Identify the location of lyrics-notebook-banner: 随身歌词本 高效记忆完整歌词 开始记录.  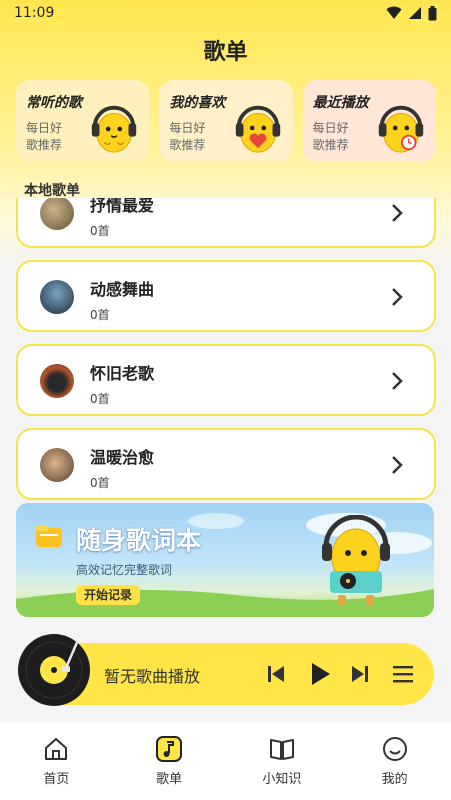
(225, 560).